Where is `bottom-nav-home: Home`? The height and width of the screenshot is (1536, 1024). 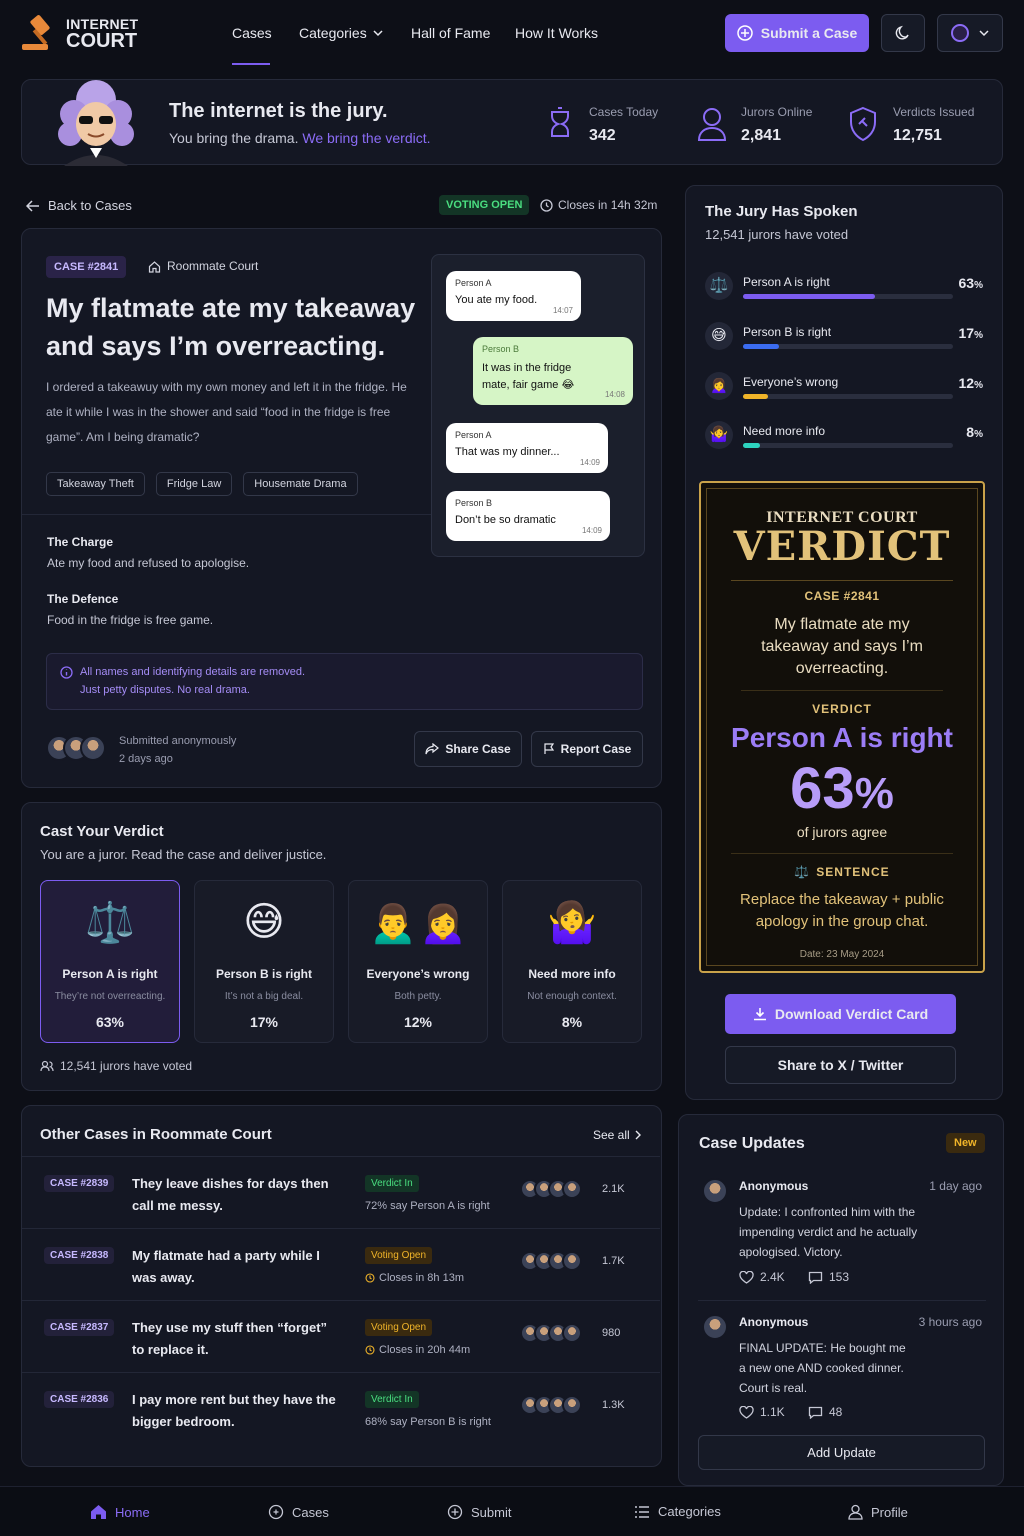 bottom-nav-home: Home is located at coordinates (120, 1512).